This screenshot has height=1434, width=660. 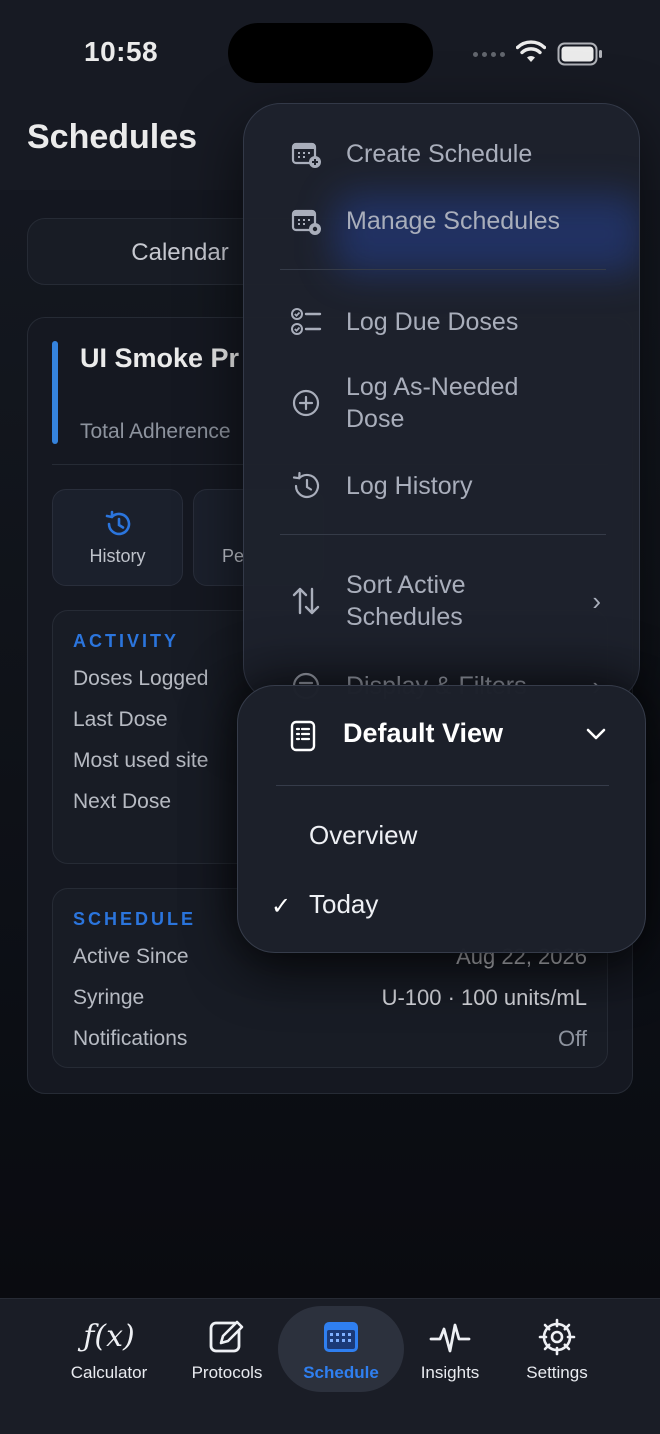 I want to click on chevron-down-icon, so click(x=596, y=734).